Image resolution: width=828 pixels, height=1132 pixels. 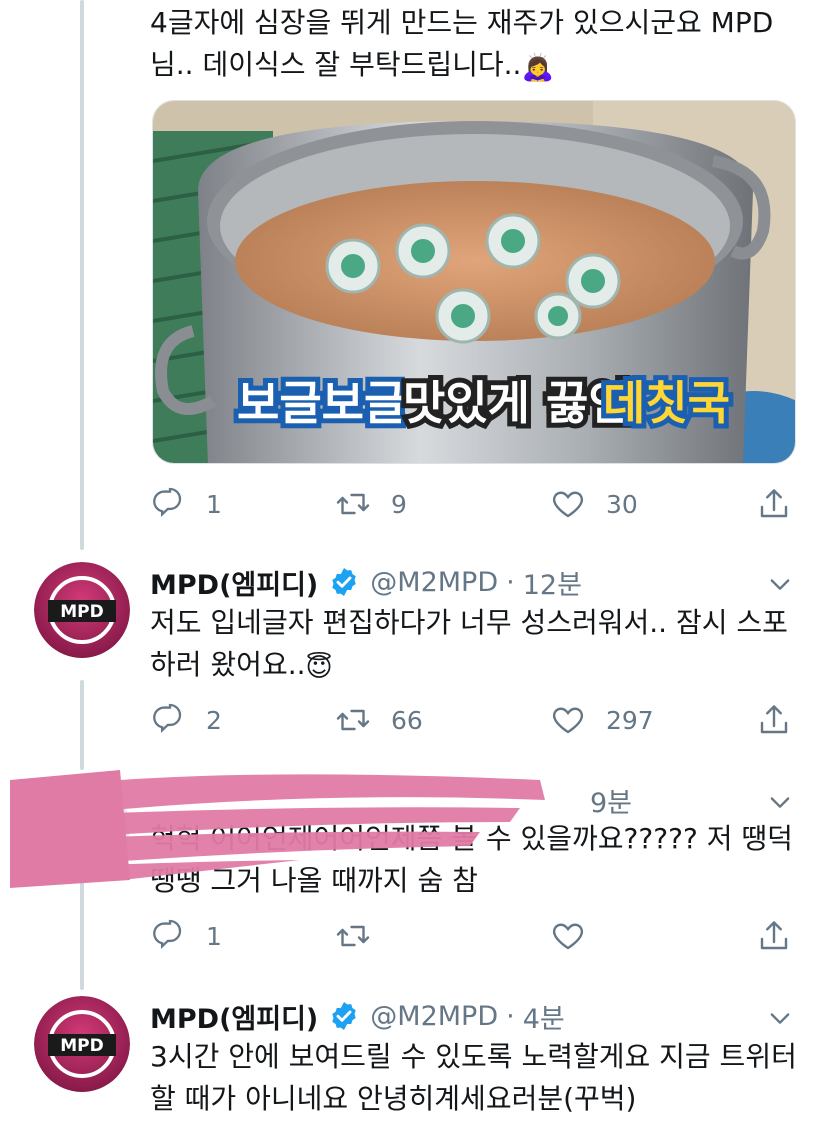 What do you see at coordinates (537, 68) in the screenshot?
I see `bowing-person-emoji: 🙇‍♀️` at bounding box center [537, 68].